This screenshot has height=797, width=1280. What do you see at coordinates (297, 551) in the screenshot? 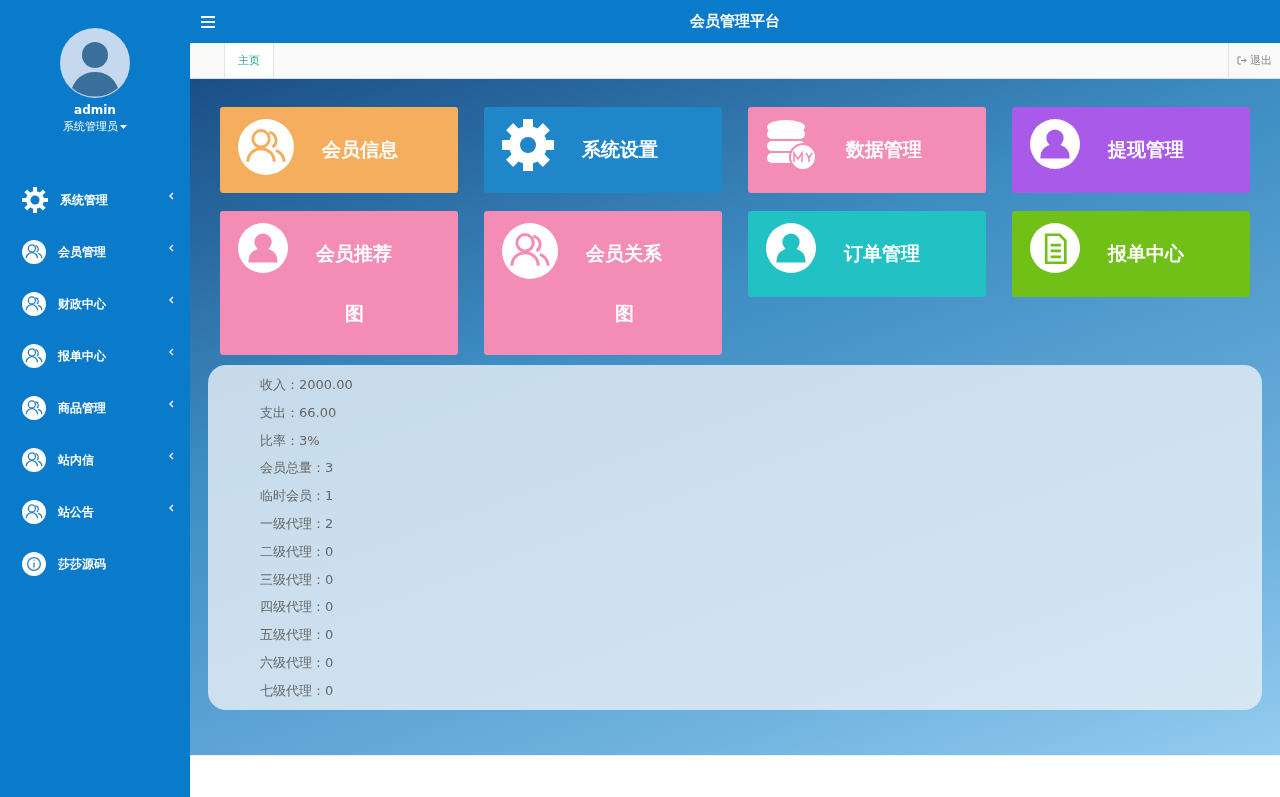
I see `stat-line: 二级代理：0` at bounding box center [297, 551].